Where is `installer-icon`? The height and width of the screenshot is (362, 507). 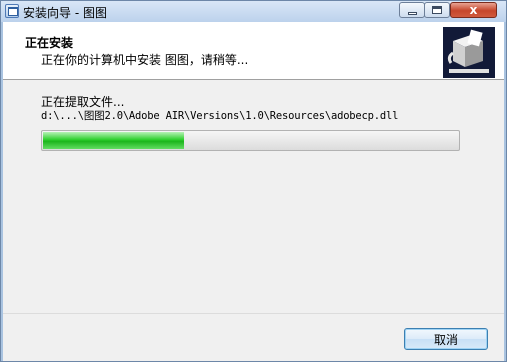
installer-icon is located at coordinates (12, 11).